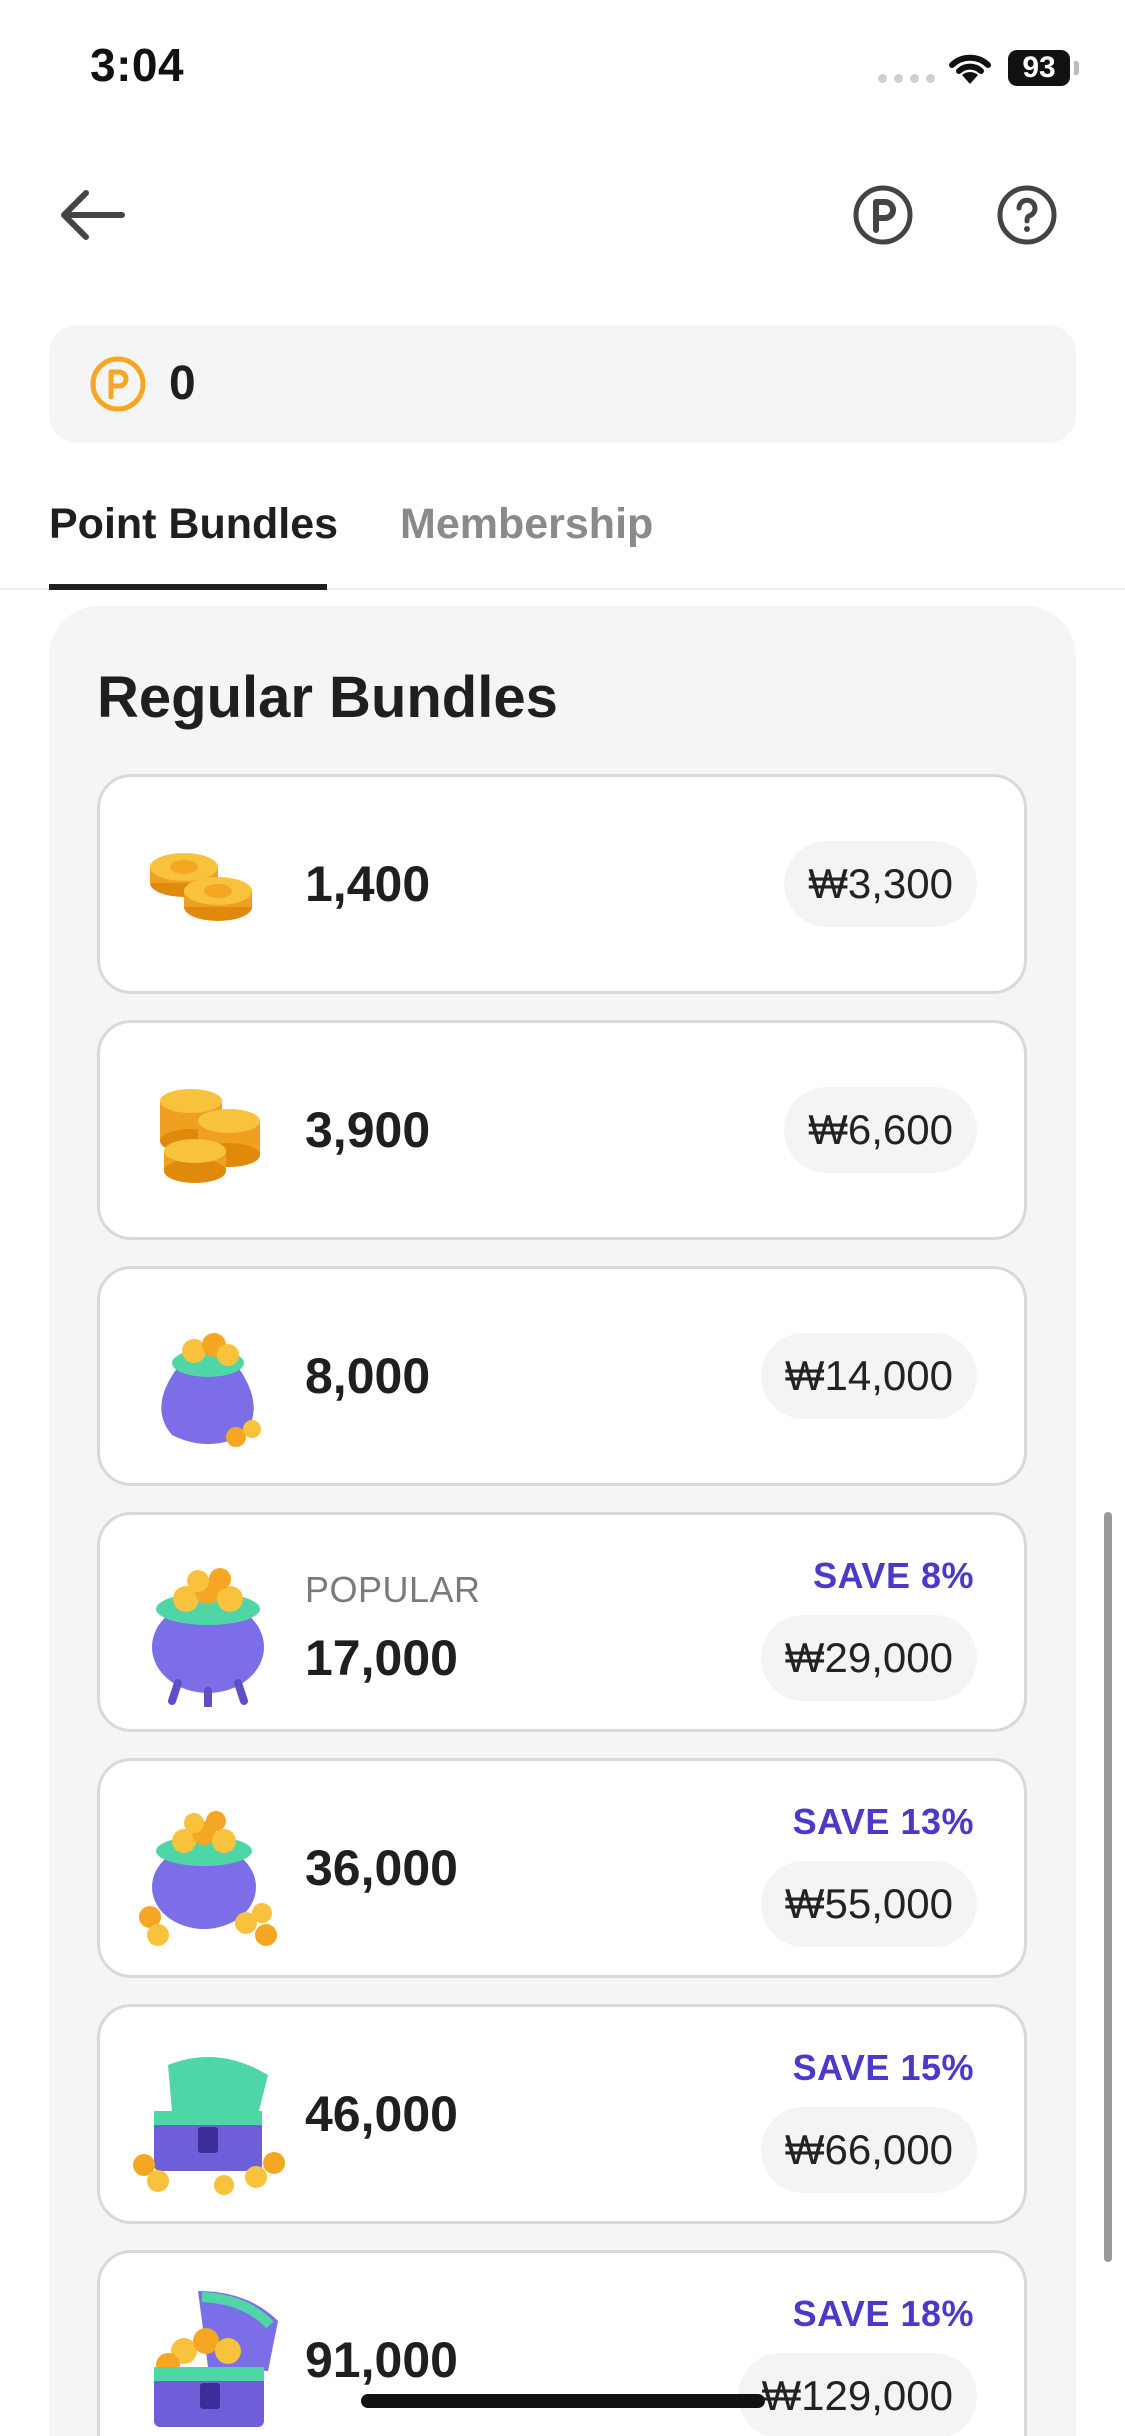 This screenshot has height=2436, width=1125. Describe the element at coordinates (92, 215) in the screenshot. I see `back-arrow-icon` at that location.